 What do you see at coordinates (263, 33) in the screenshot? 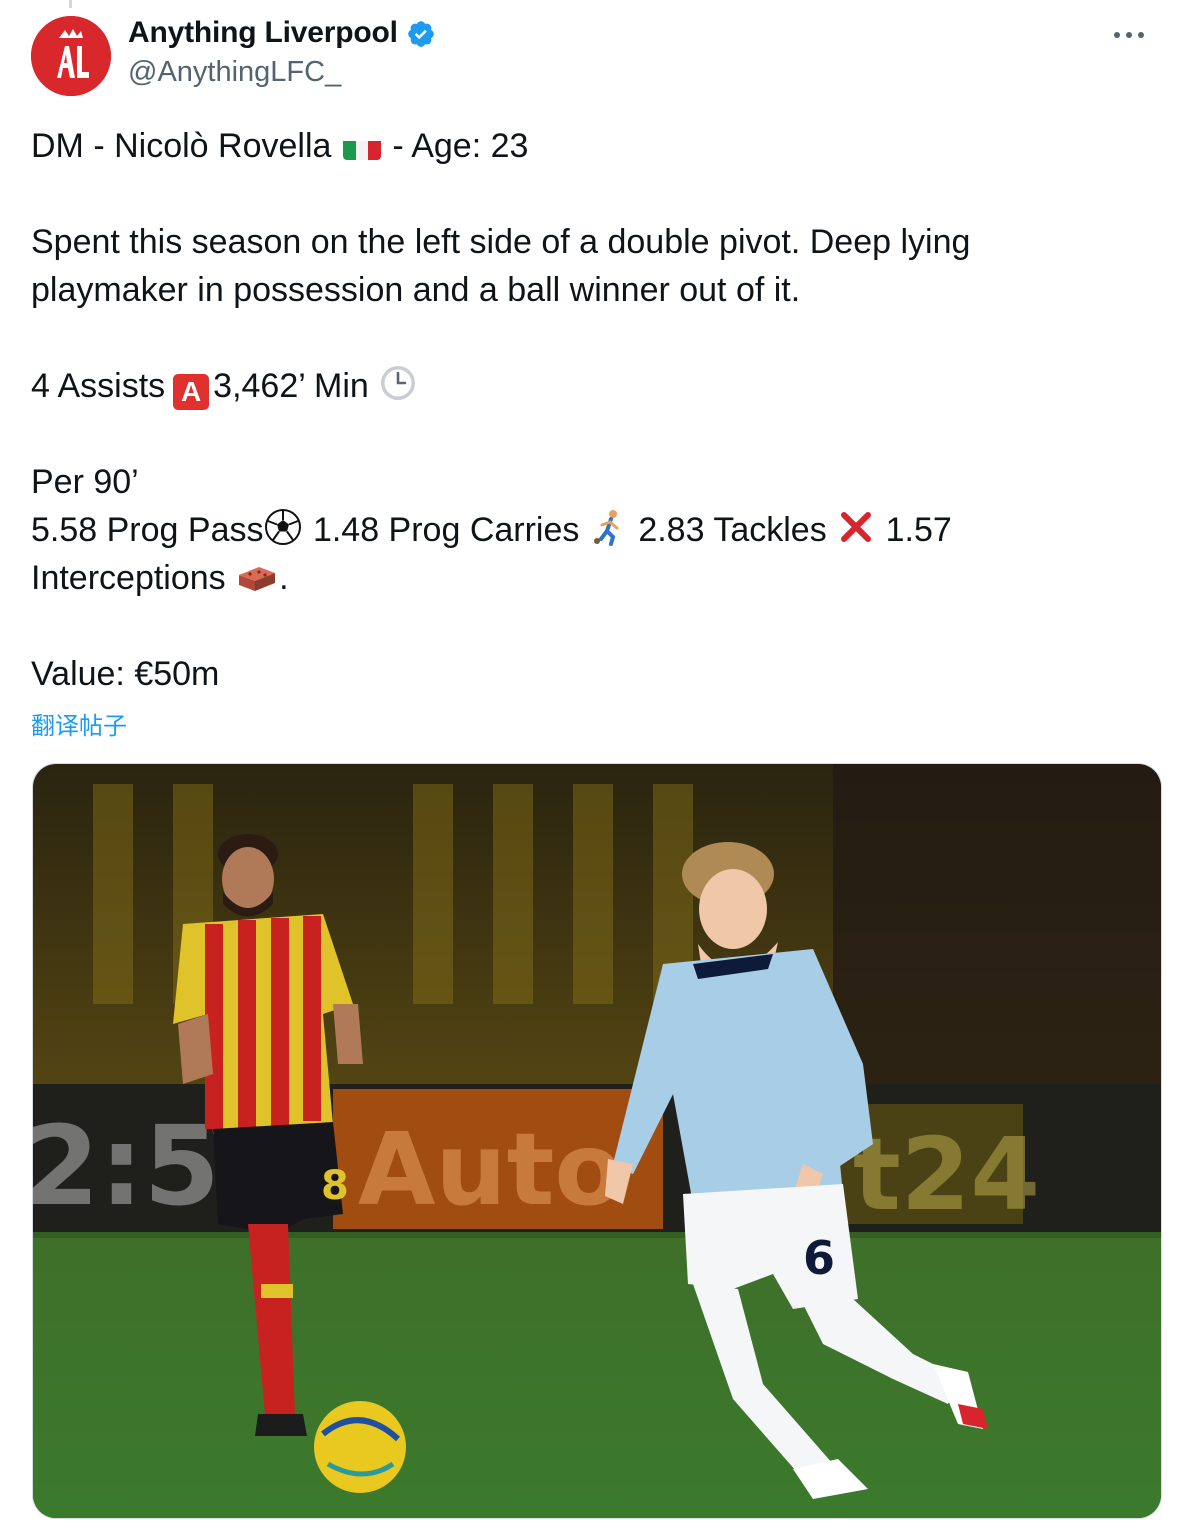
I see `display-name: Anything Liverpool` at bounding box center [263, 33].